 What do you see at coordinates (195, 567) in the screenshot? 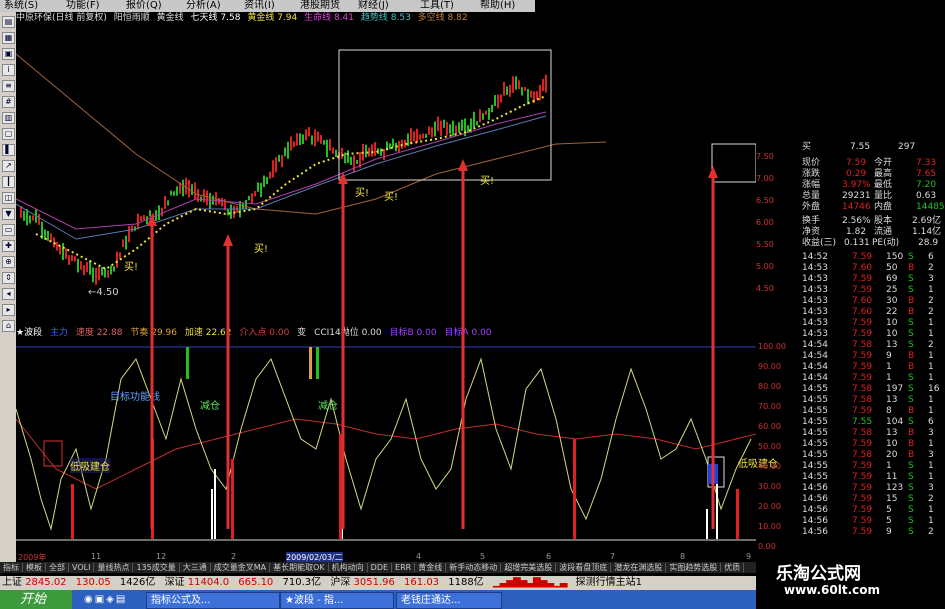
I see `formula-tab: 大三通` at bounding box center [195, 567].